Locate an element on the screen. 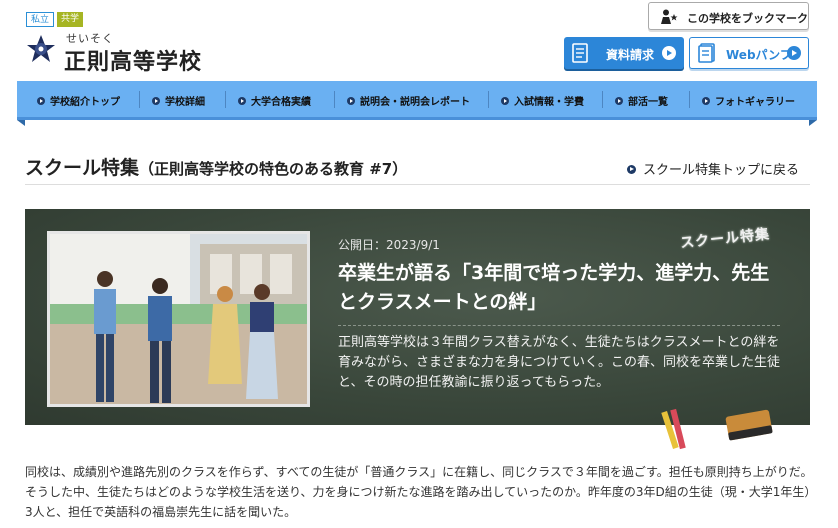 The width and height of the screenshot is (838, 528). nav-item-university-results: 大学合格実績 is located at coordinates (274, 100).